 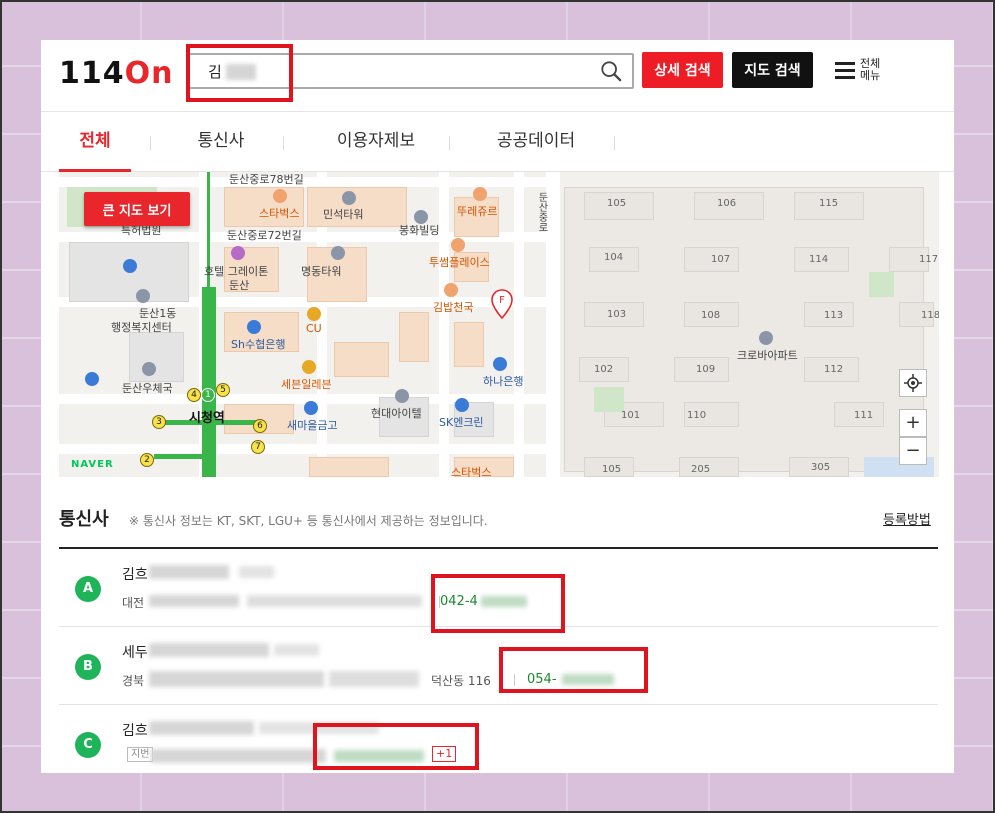 What do you see at coordinates (541, 212) in the screenshot?
I see `map-label: 둔산중로` at bounding box center [541, 212].